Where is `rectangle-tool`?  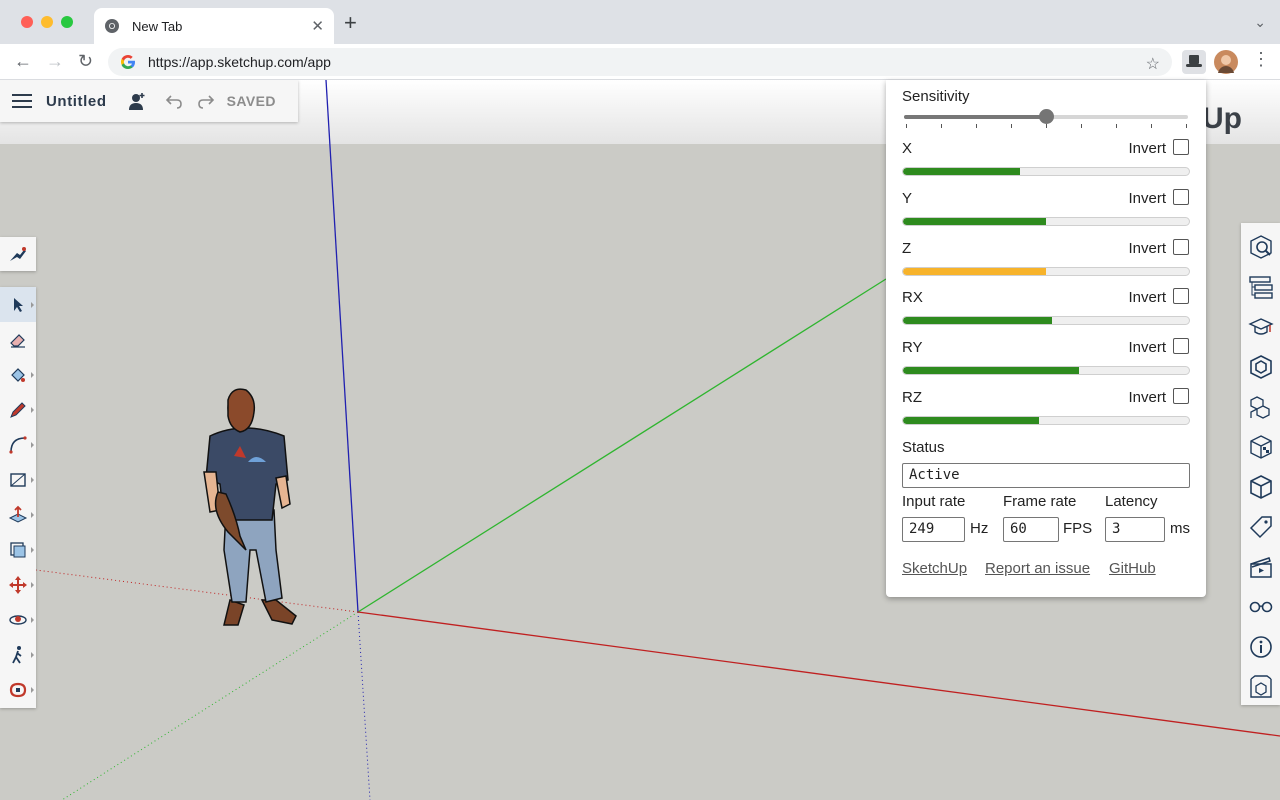 rectangle-tool is located at coordinates (18, 479).